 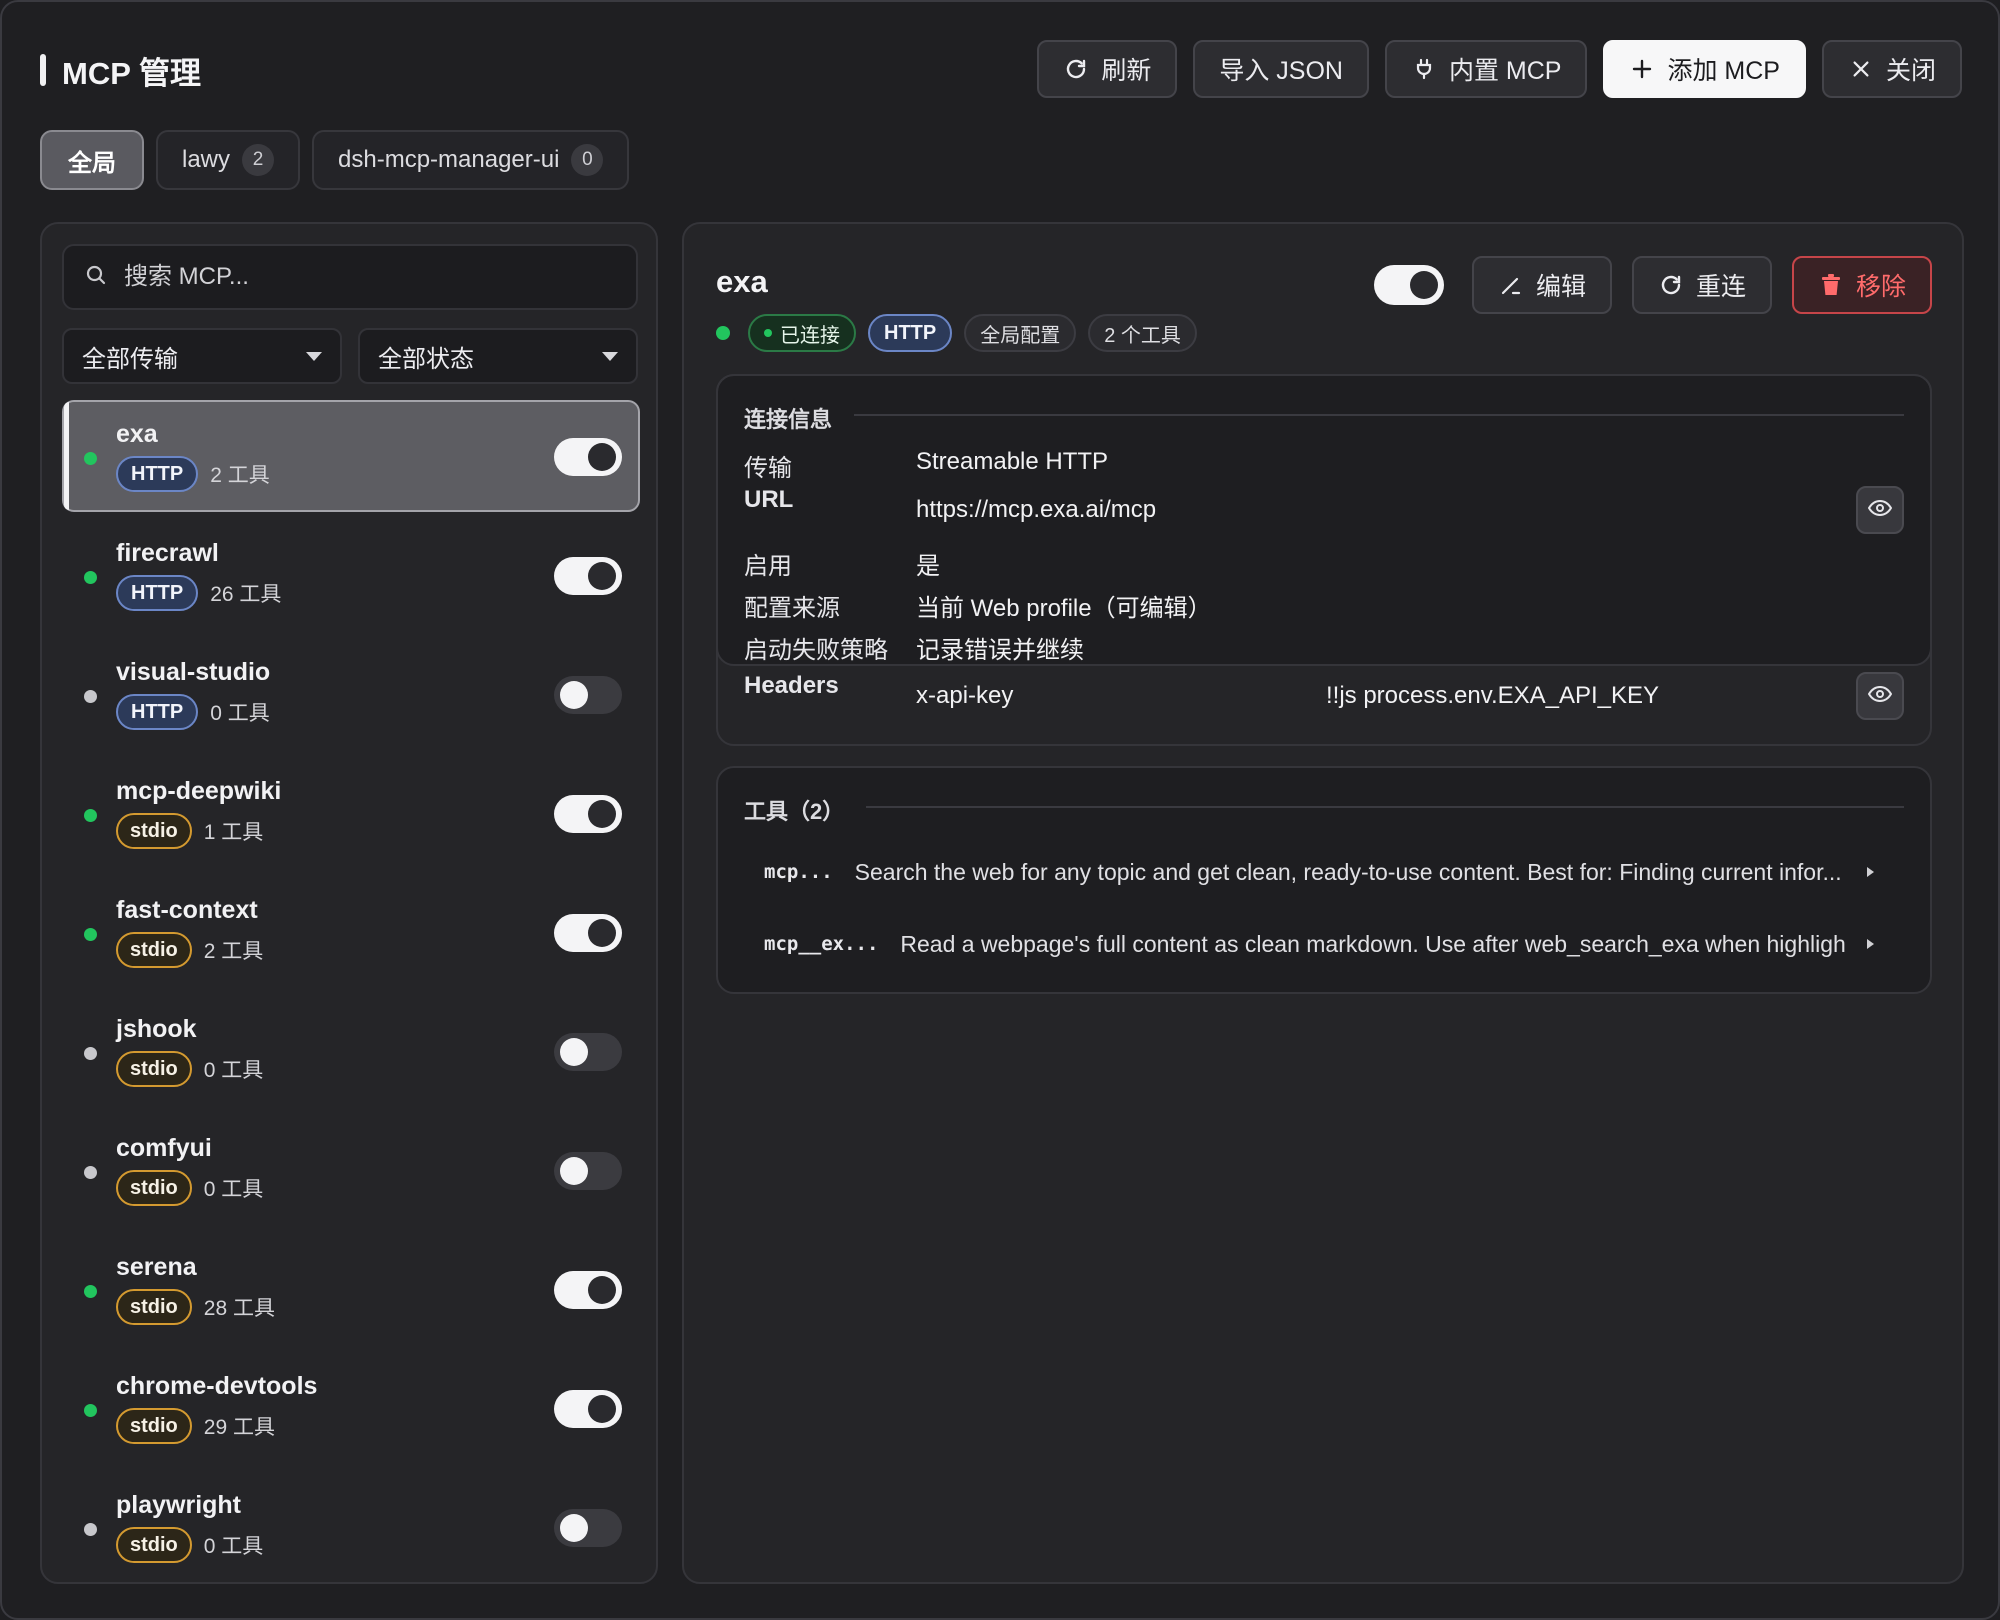 What do you see at coordinates (198, 593) in the screenshot?
I see `server-meta: HTTP 26 工具` at bounding box center [198, 593].